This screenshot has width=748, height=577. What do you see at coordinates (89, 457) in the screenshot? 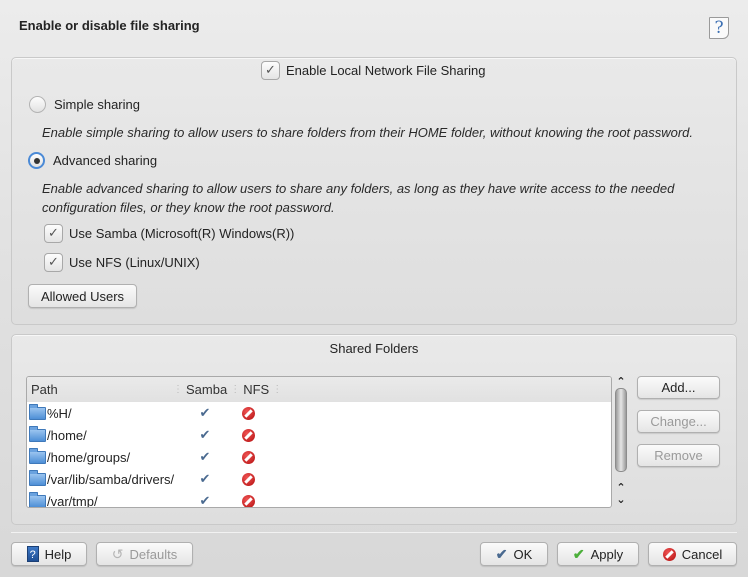
I see `path-text: /home/groups/` at bounding box center [89, 457].